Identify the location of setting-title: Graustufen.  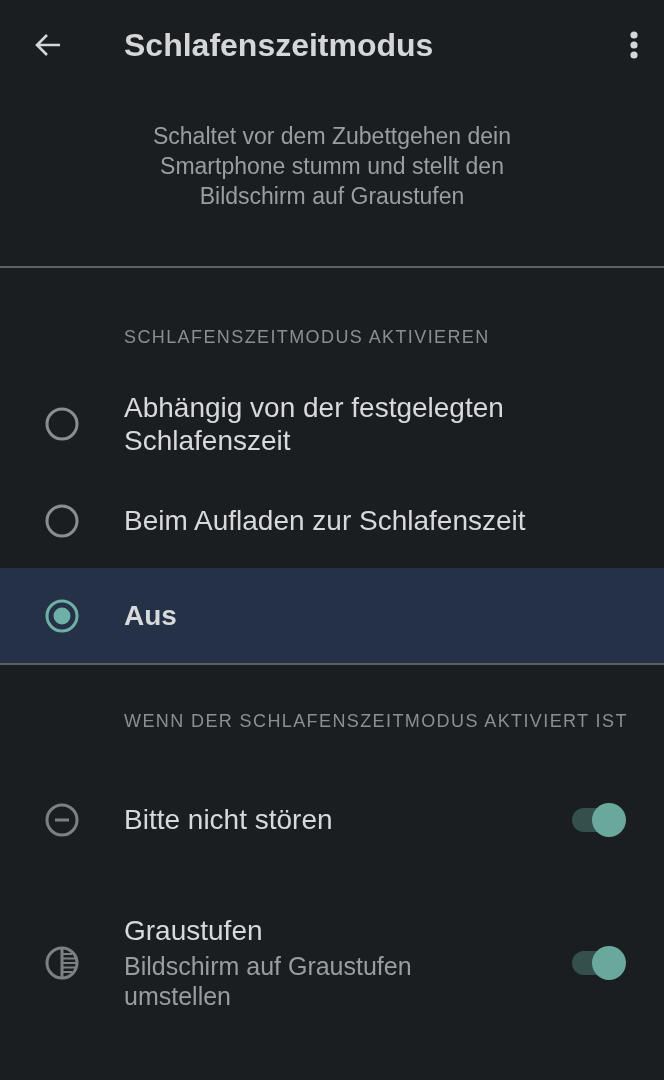
(193, 931).